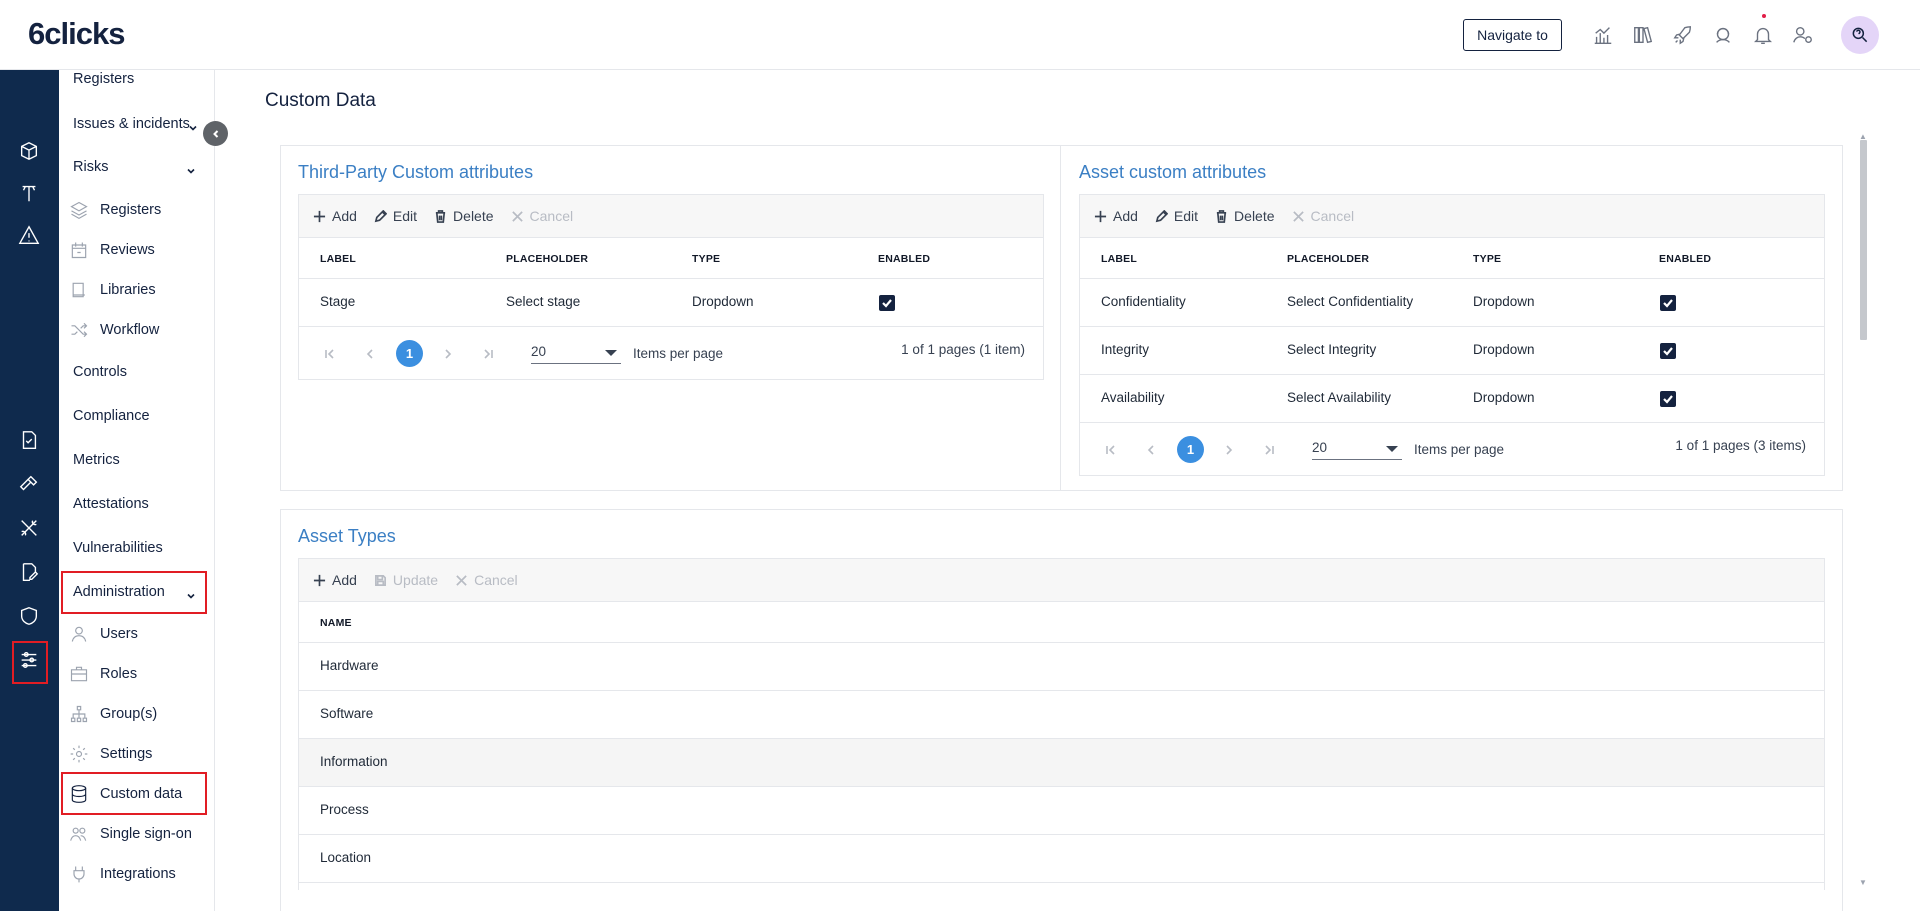 The width and height of the screenshot is (1920, 911). I want to click on scroll-down-arrow: ▼, so click(1863, 882).